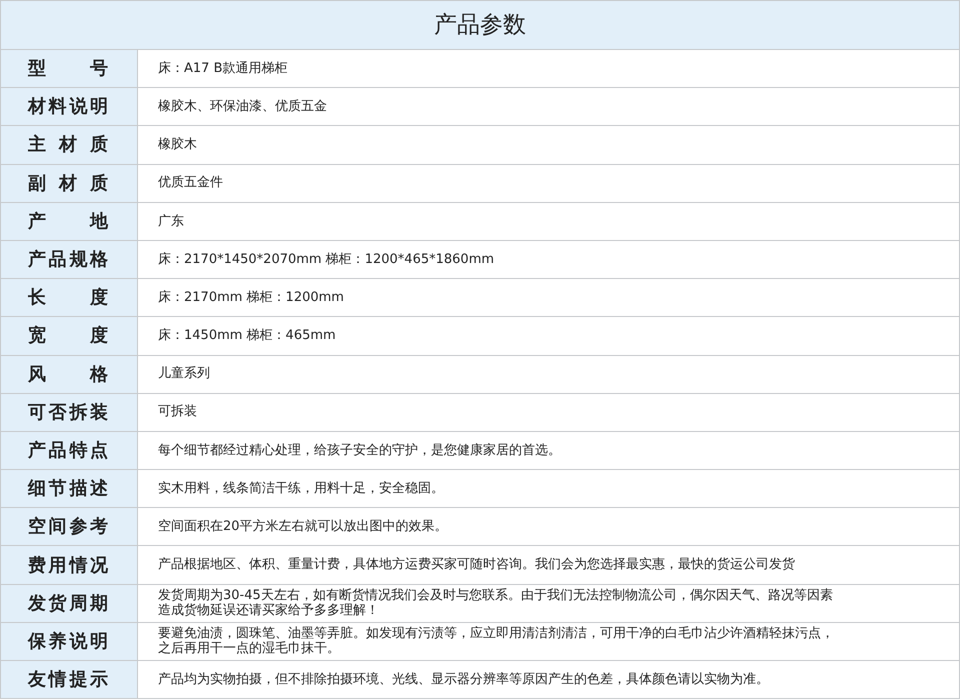 This screenshot has height=700, width=960. Describe the element at coordinates (68, 298) in the screenshot. I see `row-label: 长 度` at that location.